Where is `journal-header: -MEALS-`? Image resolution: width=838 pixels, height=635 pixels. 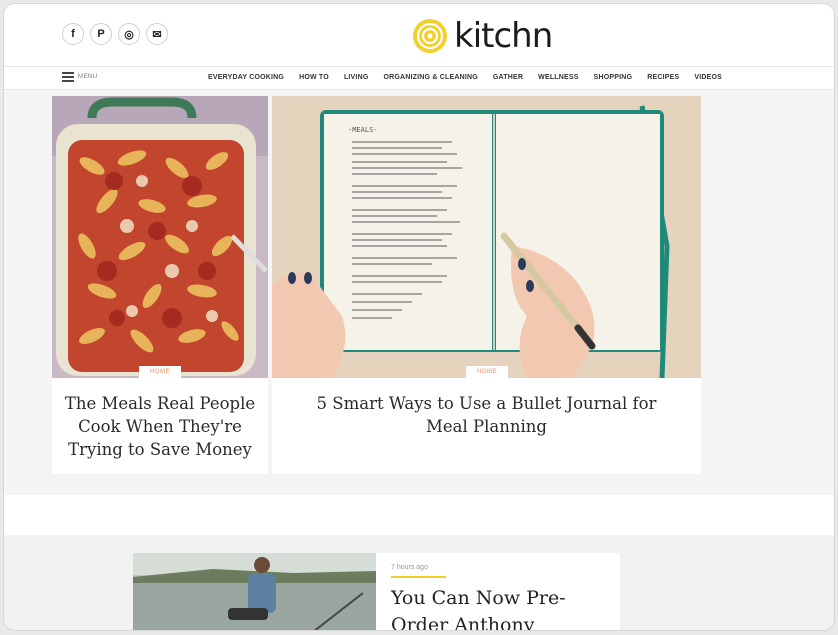 journal-header: -MEALS- is located at coordinates (363, 130).